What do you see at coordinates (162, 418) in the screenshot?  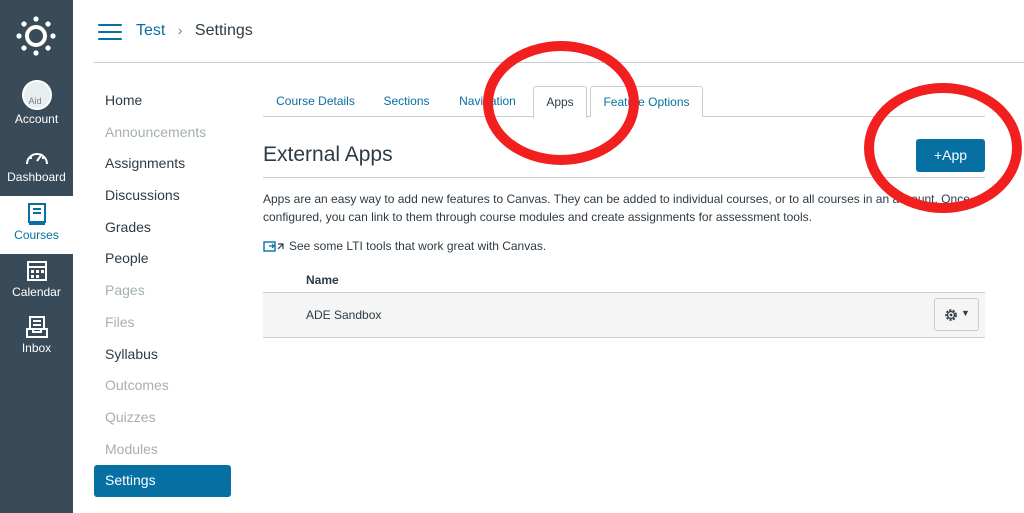 I see `course-nav-quizzes: Quizzes` at bounding box center [162, 418].